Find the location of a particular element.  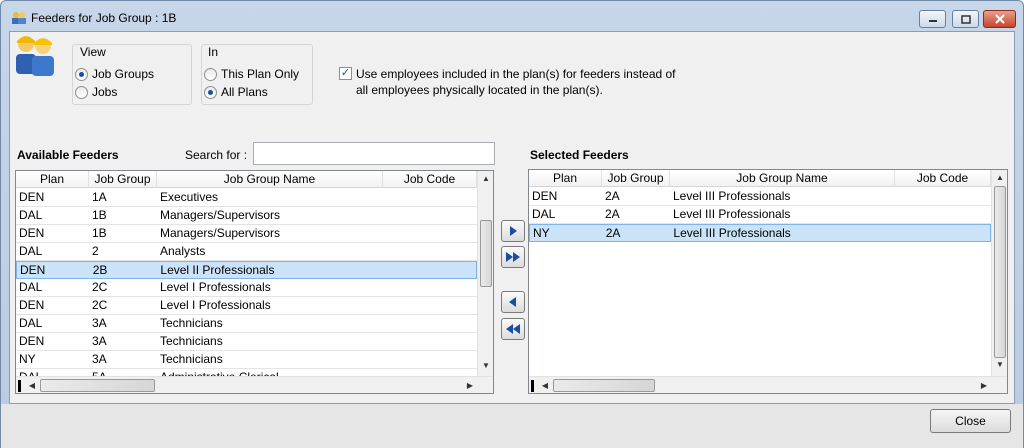

double-arrow-left-icon is located at coordinates (513, 329).